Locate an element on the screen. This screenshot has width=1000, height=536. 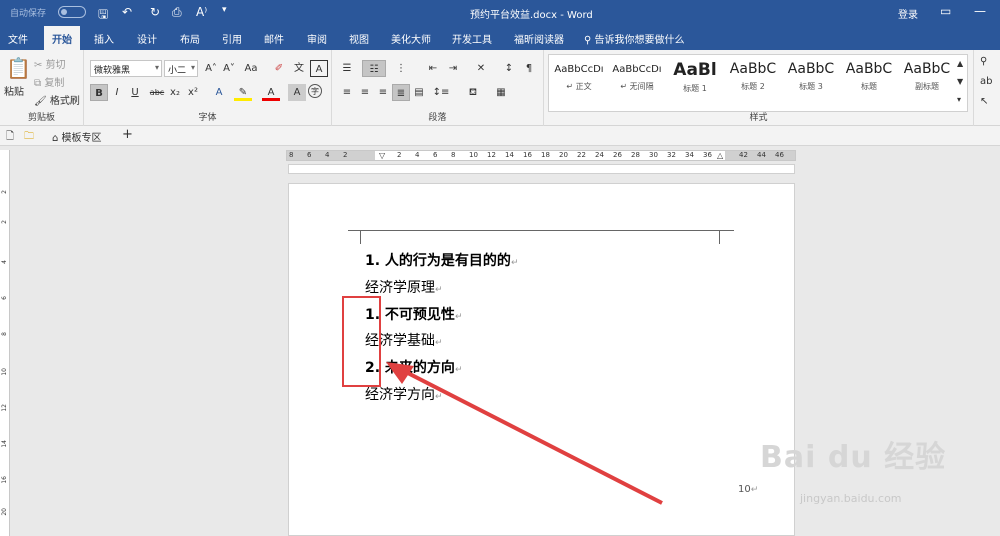
watermark-url: jingyan.baidu.com is located at coordinates (851, 498).